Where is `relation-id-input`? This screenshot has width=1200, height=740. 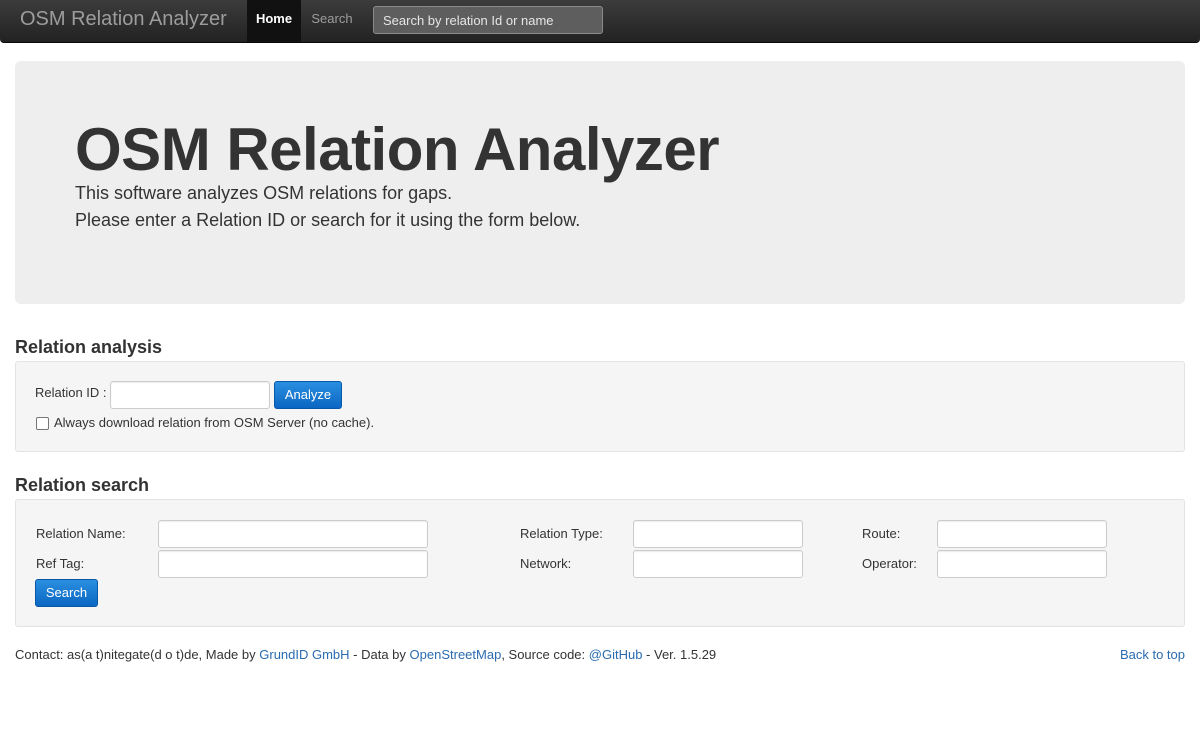 relation-id-input is located at coordinates (190, 395).